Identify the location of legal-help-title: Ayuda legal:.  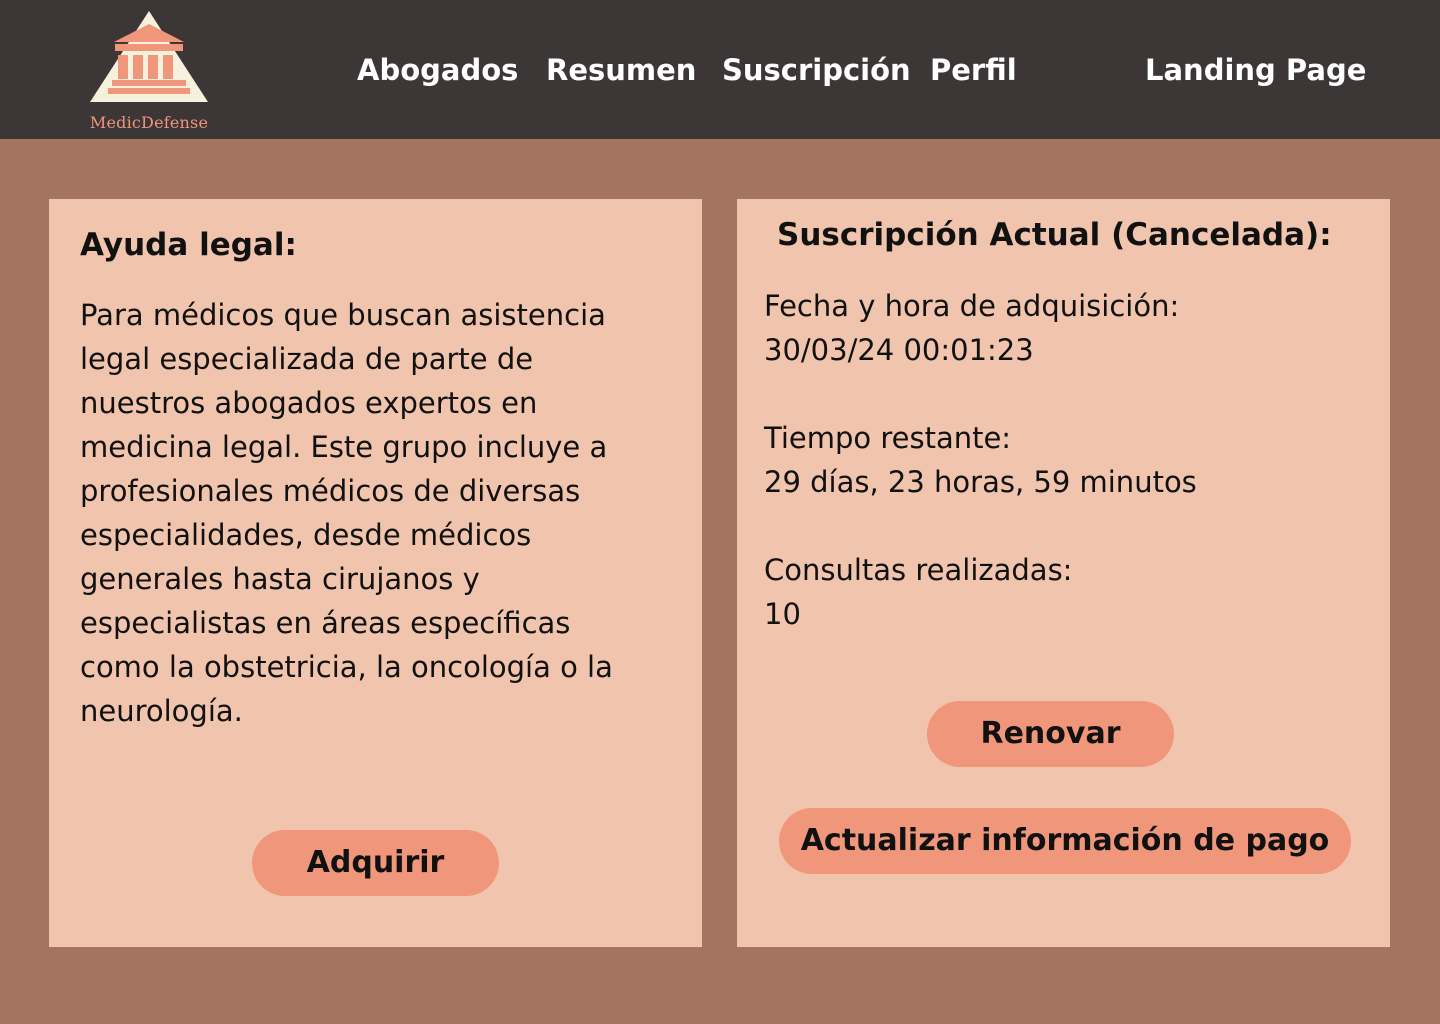
(188, 245).